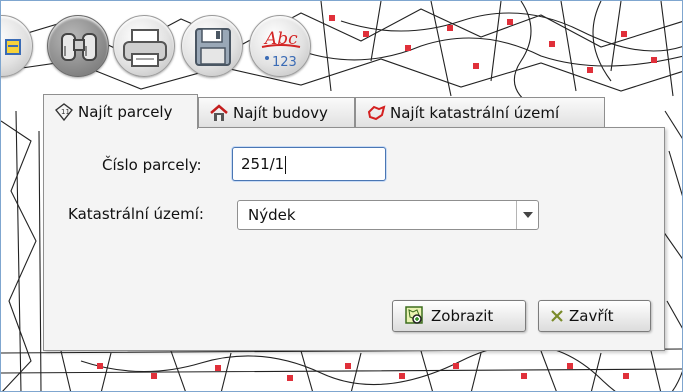  Describe the element at coordinates (136, 214) in the screenshot. I see `territory-label: Katastrální území:` at that location.